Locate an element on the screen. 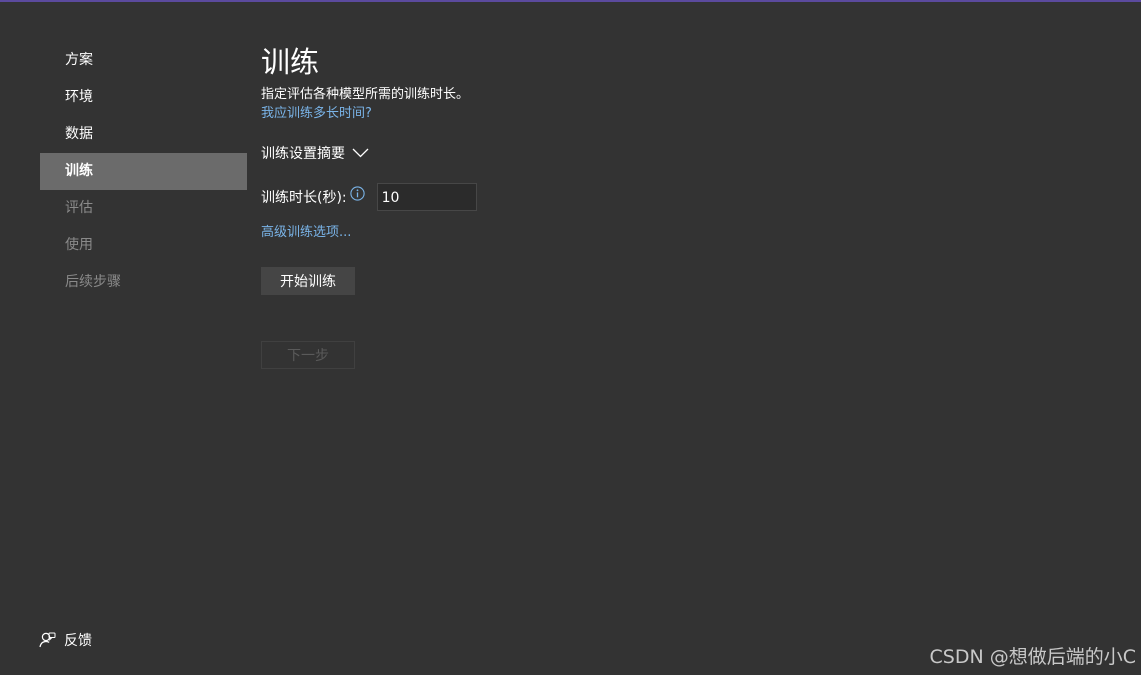 The image size is (1141, 675). sidebar-item-evaluate: 评估 is located at coordinates (79, 208).